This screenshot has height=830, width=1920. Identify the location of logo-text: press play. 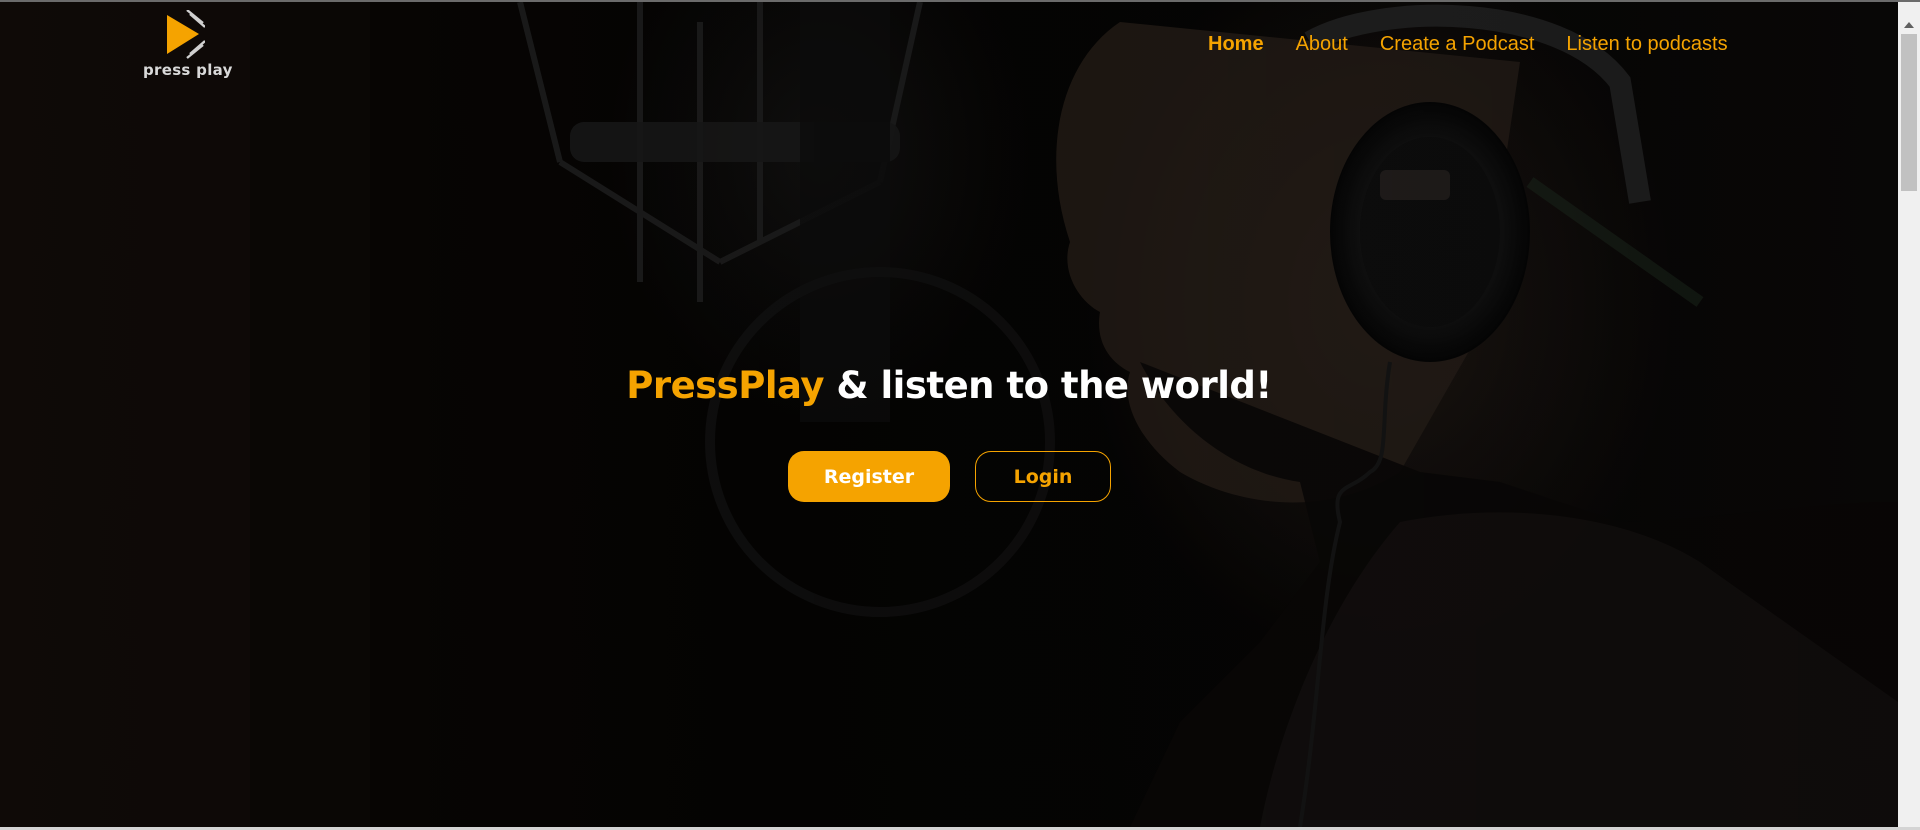
(188, 70).